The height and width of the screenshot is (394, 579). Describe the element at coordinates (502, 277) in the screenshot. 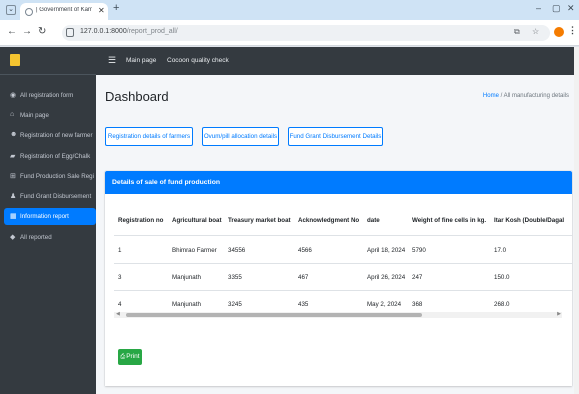

I see `table-cell: 150.0` at that location.